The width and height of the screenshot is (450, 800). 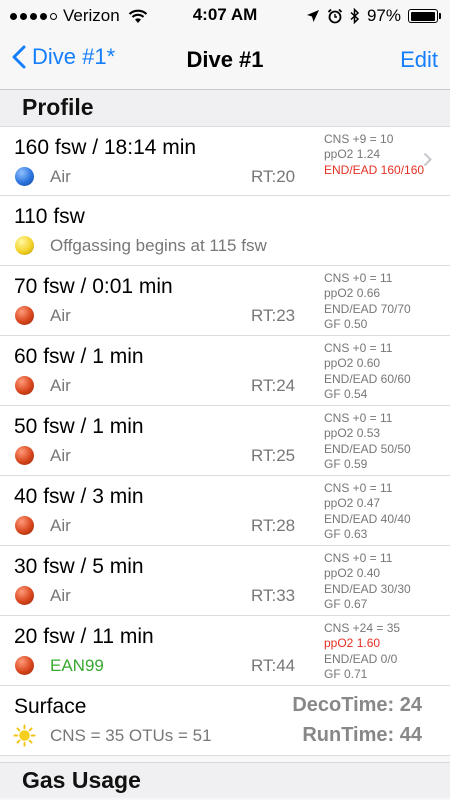 What do you see at coordinates (79, 356) in the screenshot?
I see `segment-depth-time: 60 fsw / 1 min` at bounding box center [79, 356].